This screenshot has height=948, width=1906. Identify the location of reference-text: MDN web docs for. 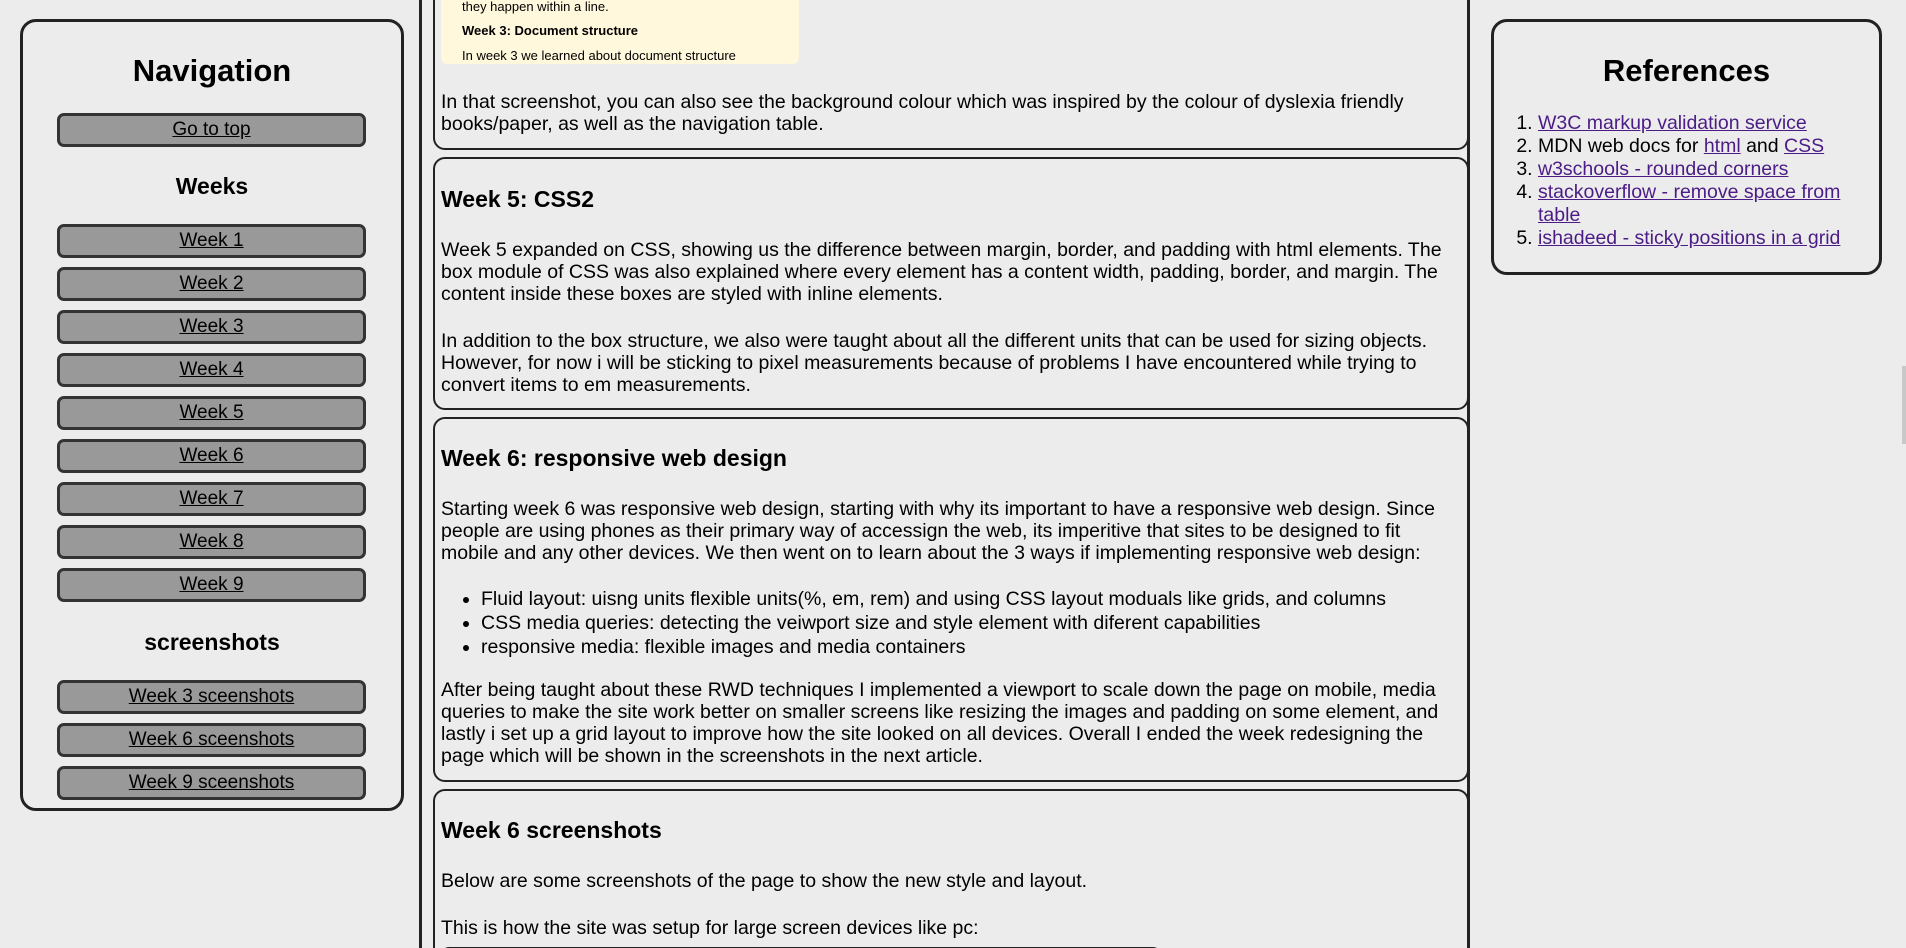
(1621, 146).